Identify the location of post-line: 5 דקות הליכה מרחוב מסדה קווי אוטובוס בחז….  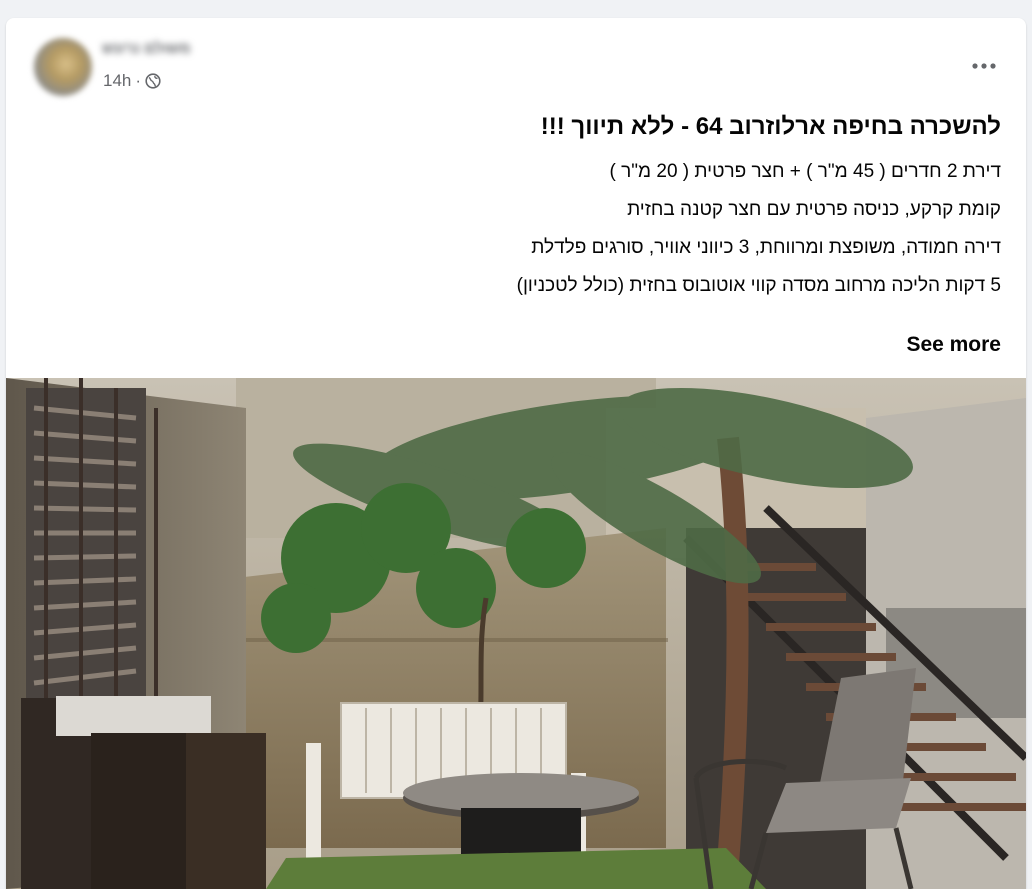
(758, 285).